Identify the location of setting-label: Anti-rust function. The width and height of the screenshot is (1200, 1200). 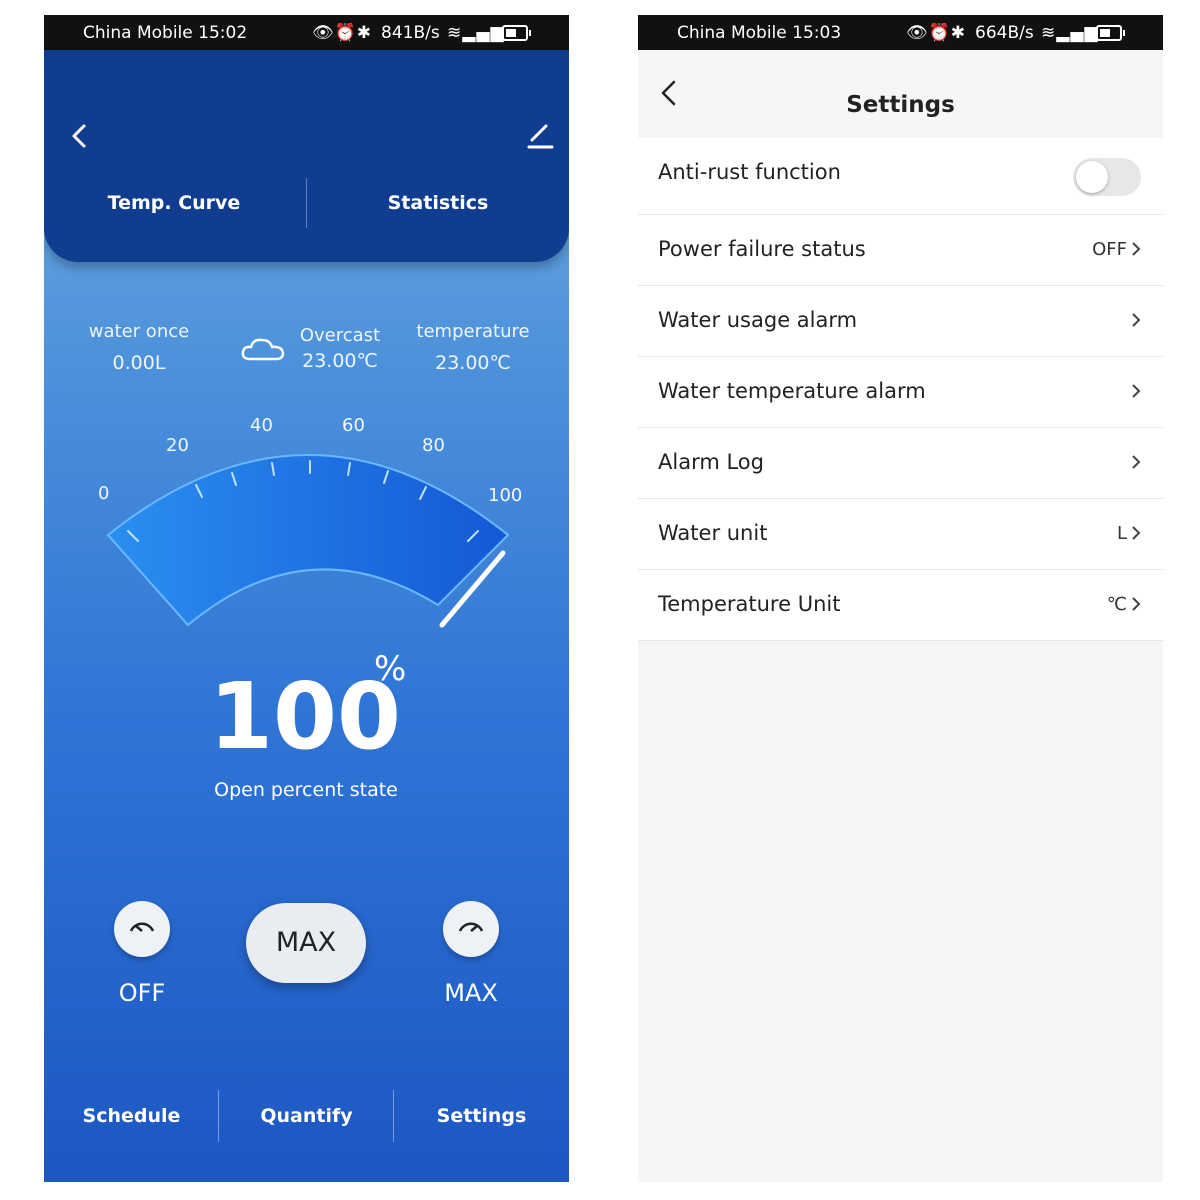
(749, 172).